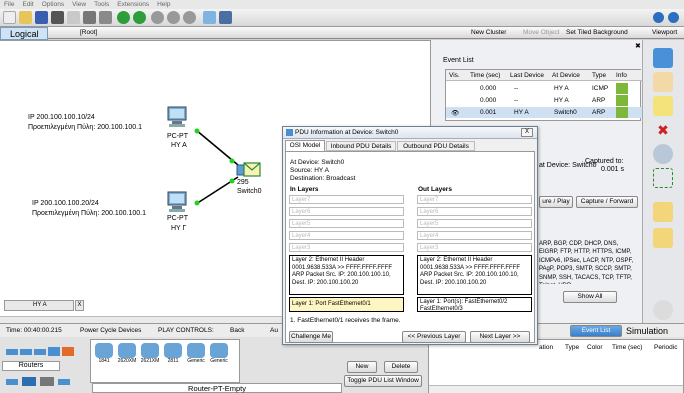 Image resolution: width=684 pixels, height=393 pixels. I want to click on help-icon, so click(673, 17).